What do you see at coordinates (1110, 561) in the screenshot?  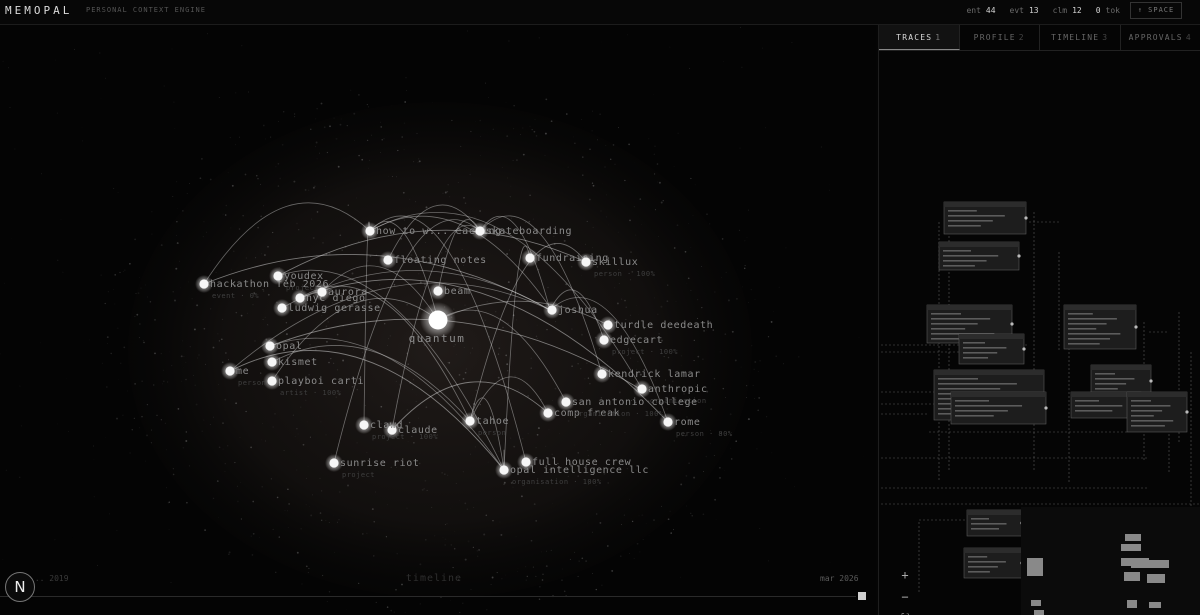 I see `trace-minimap` at bounding box center [1110, 561].